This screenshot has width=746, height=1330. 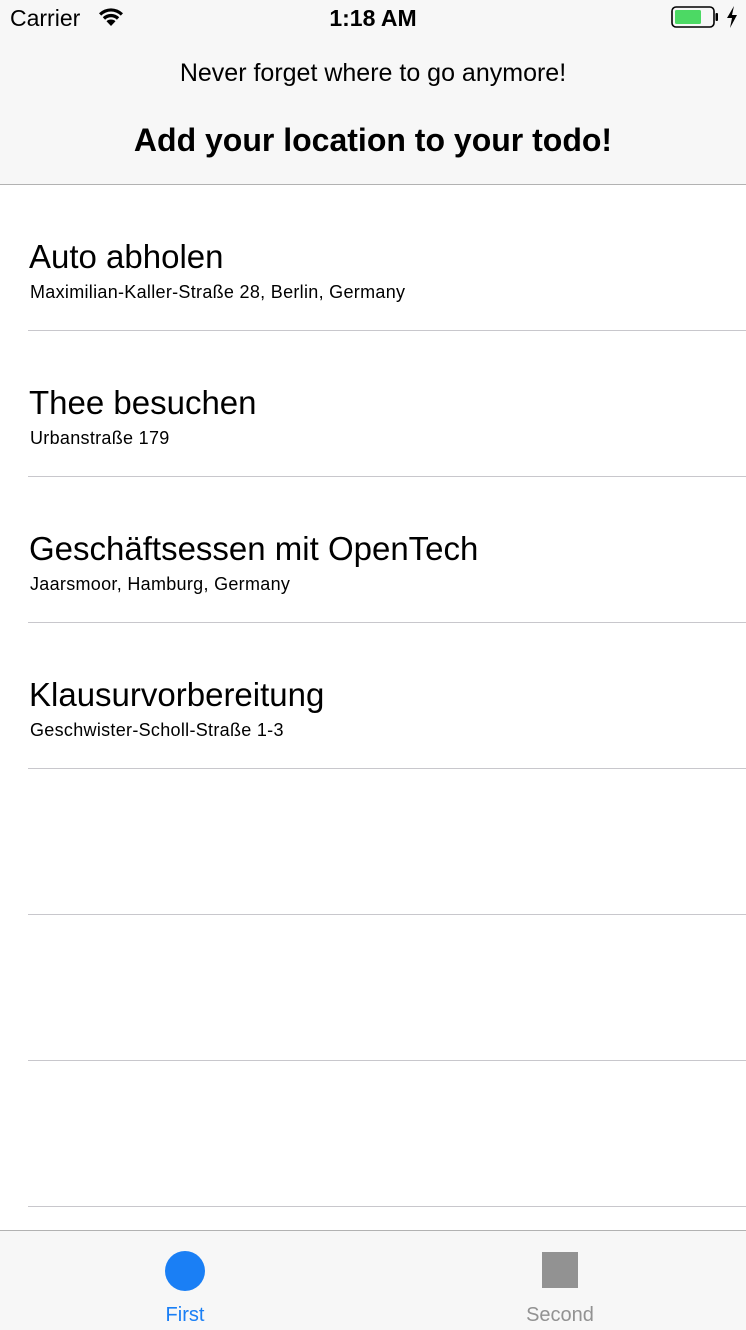 What do you see at coordinates (373, 1280) in the screenshot?
I see `tab-bar: First Second` at bounding box center [373, 1280].